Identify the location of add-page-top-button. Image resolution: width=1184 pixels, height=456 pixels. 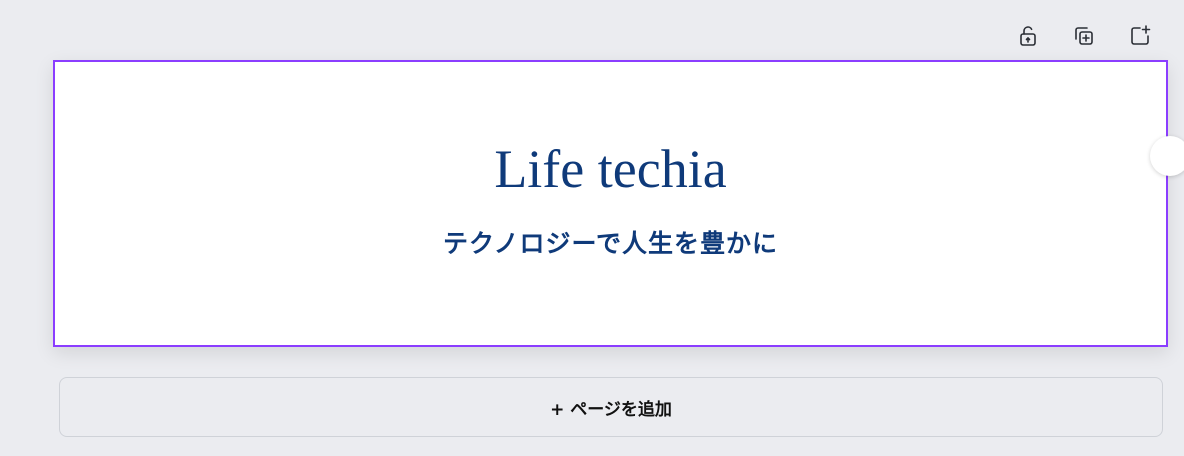
(1140, 36).